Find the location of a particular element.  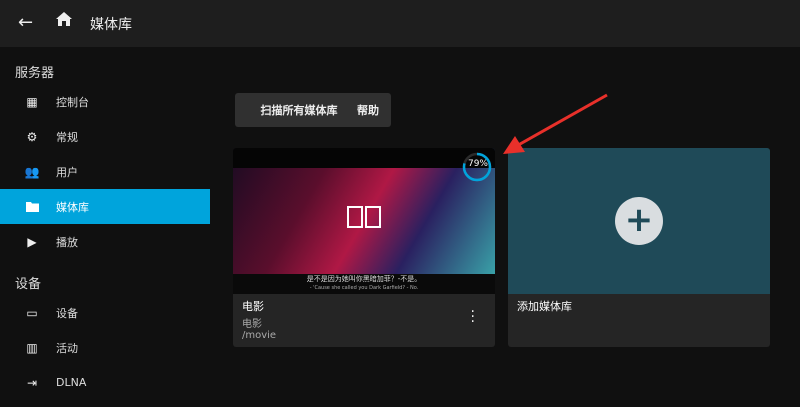

sidebar-section-devices: 设备 is located at coordinates (28, 284).